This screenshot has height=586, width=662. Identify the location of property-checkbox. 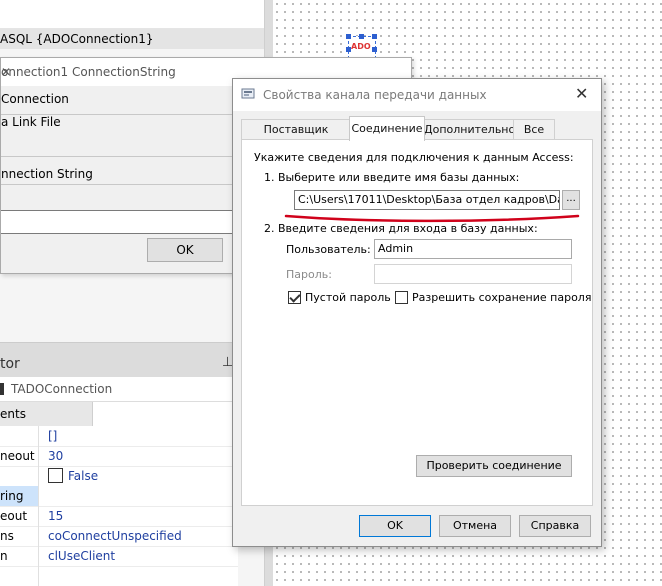
(55, 475).